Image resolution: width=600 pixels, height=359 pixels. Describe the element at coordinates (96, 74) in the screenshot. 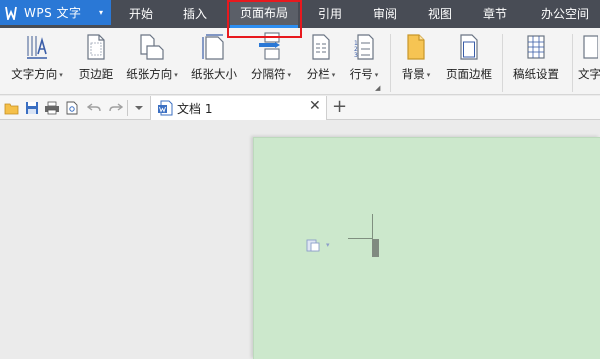

I see `margins-label: 页边距` at that location.